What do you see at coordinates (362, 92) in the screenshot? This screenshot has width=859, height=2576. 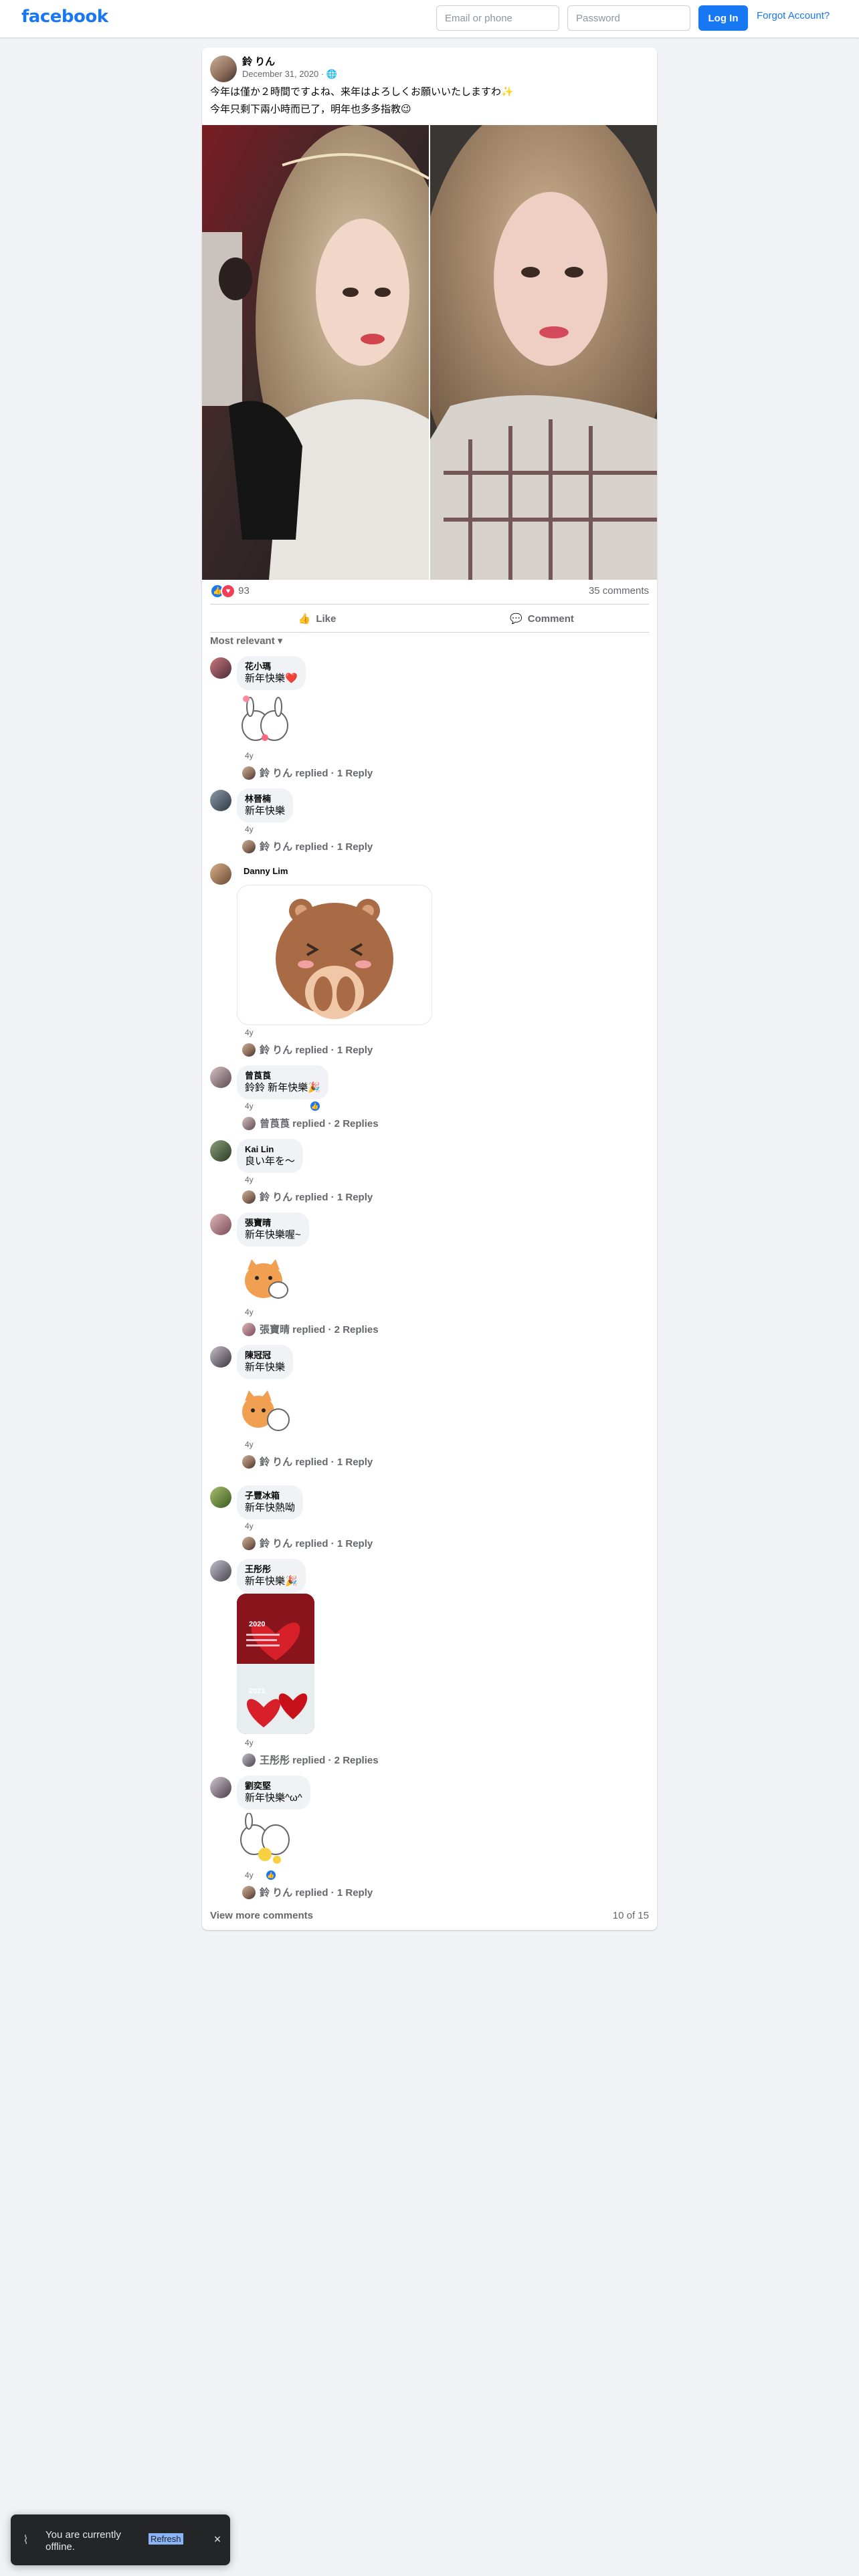 I see `post-text-line1: 今年は僅か２時間ですよね、来年はよろしくお願いいたしますわ✨` at bounding box center [362, 92].